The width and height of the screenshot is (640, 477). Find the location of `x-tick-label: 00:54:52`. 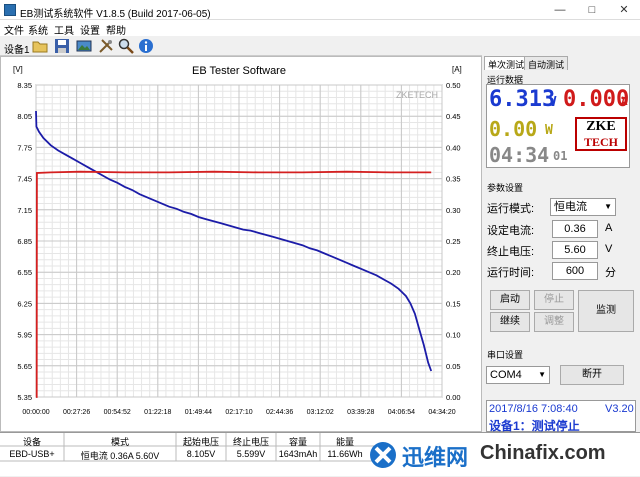

x-tick-label: 00:54:52 is located at coordinates (117, 412).